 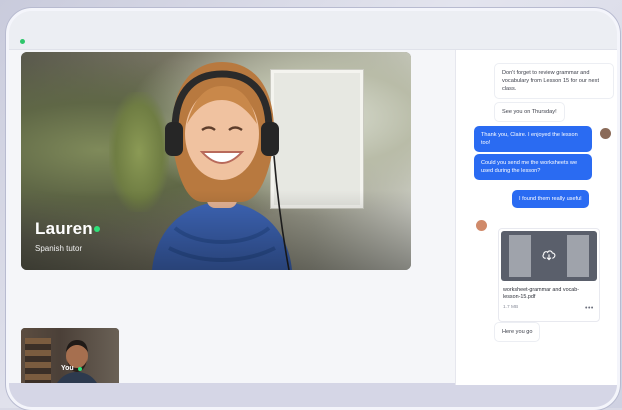 I want to click on bottom-strip, so click(x=313, y=395).